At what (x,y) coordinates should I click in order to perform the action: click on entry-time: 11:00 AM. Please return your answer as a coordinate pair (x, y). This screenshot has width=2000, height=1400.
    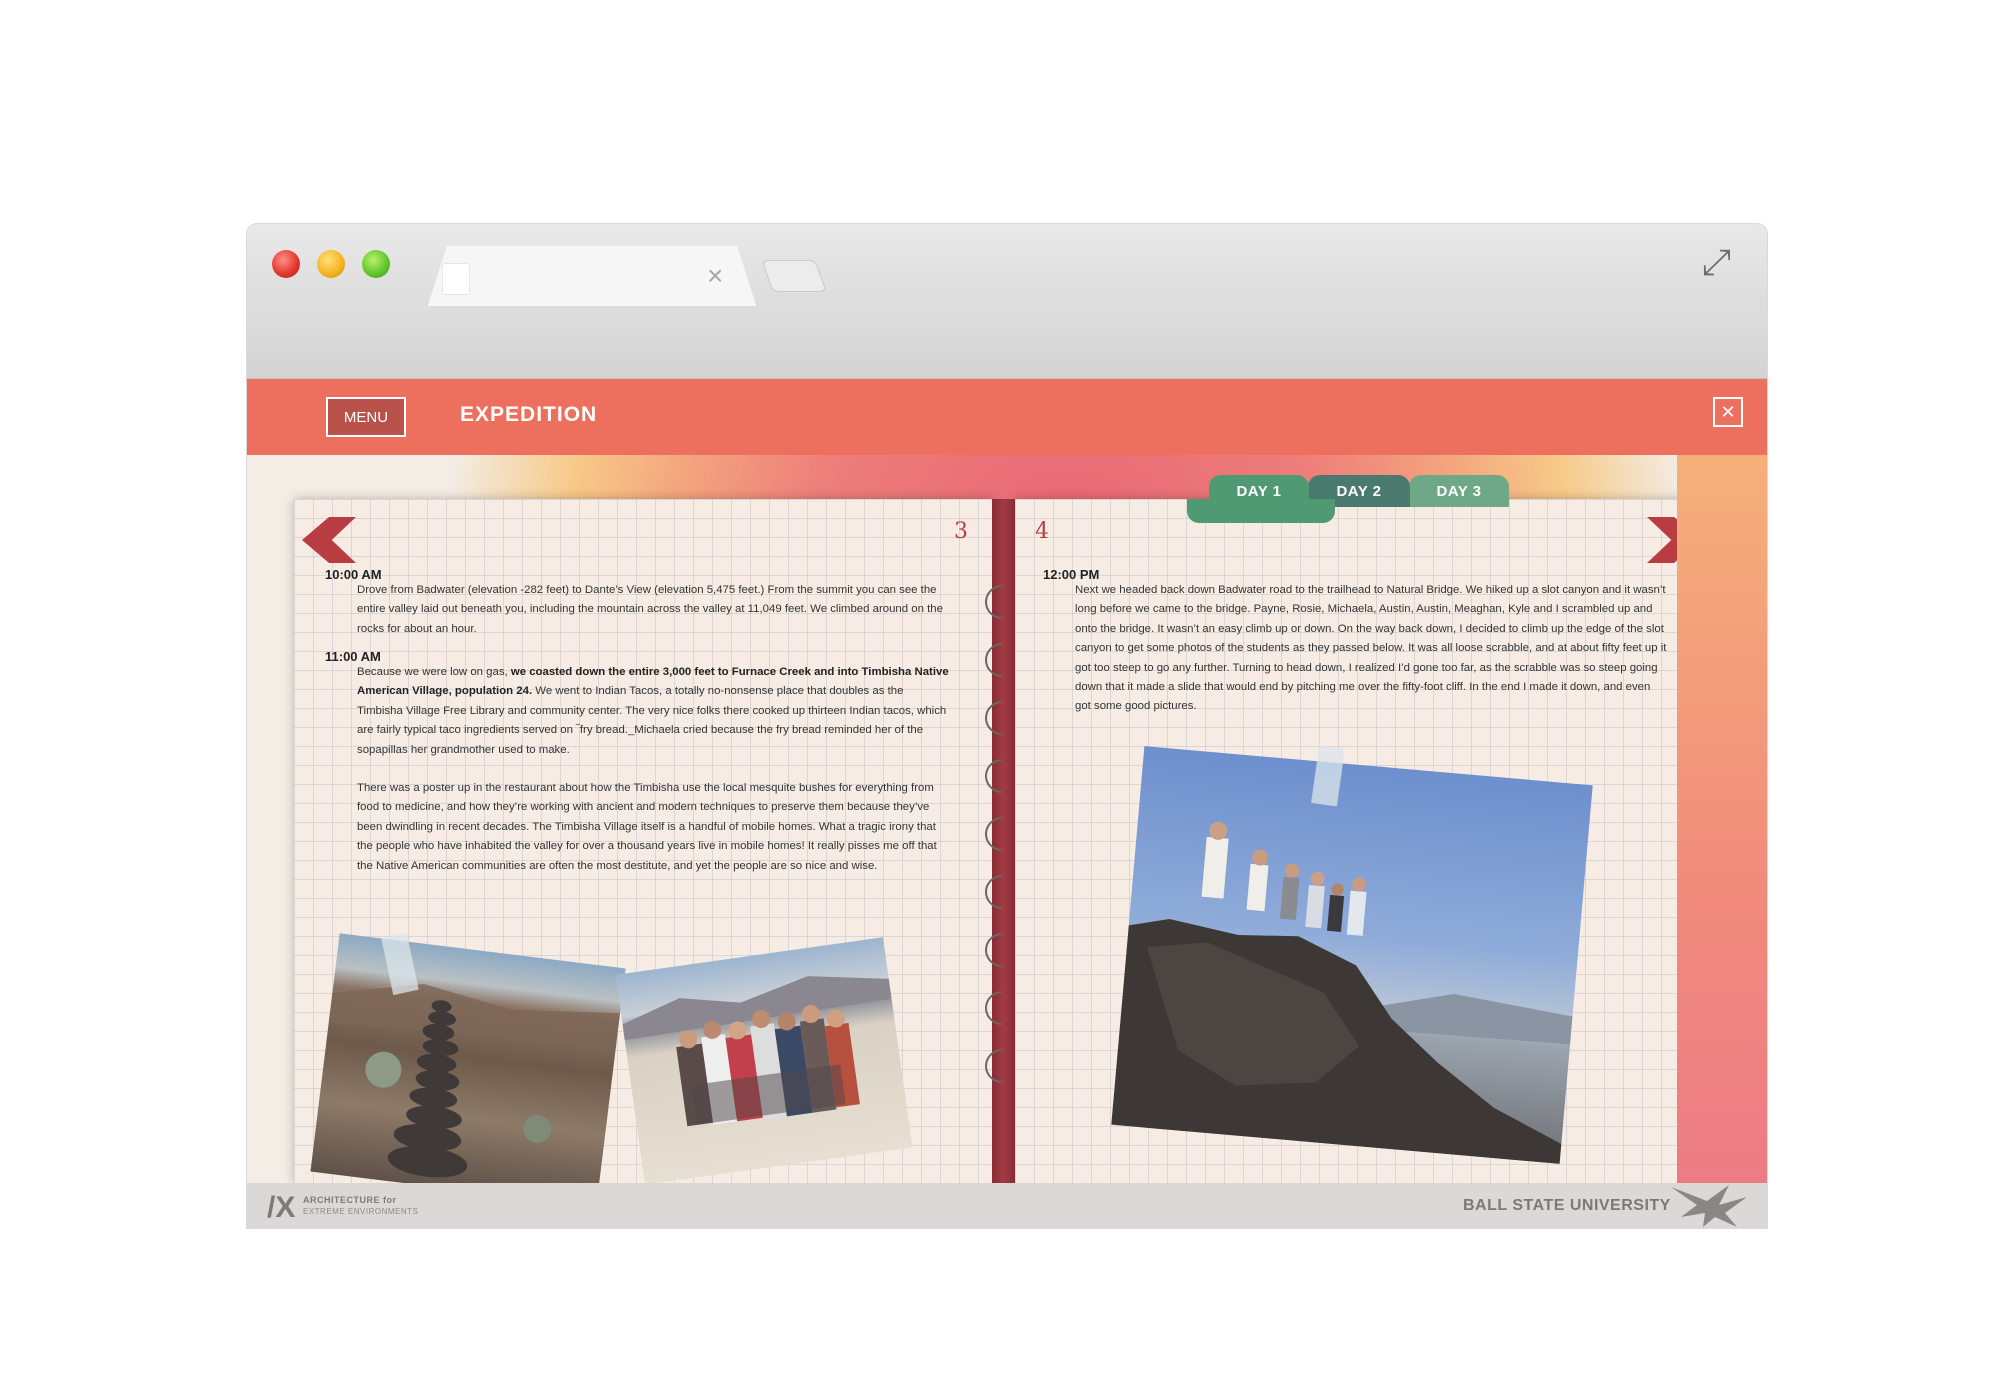
    Looking at the image, I should click on (353, 656).